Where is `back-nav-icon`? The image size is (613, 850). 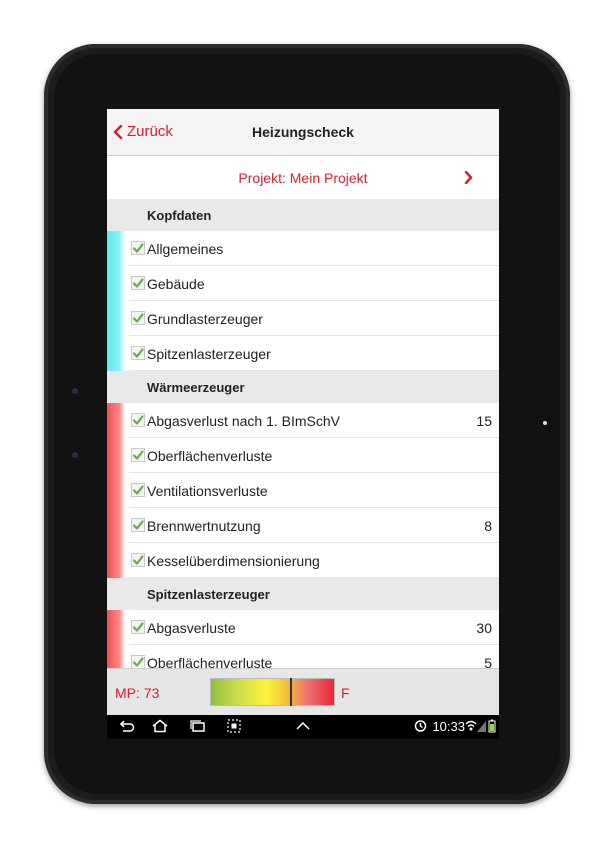
back-nav-icon is located at coordinates (126, 726).